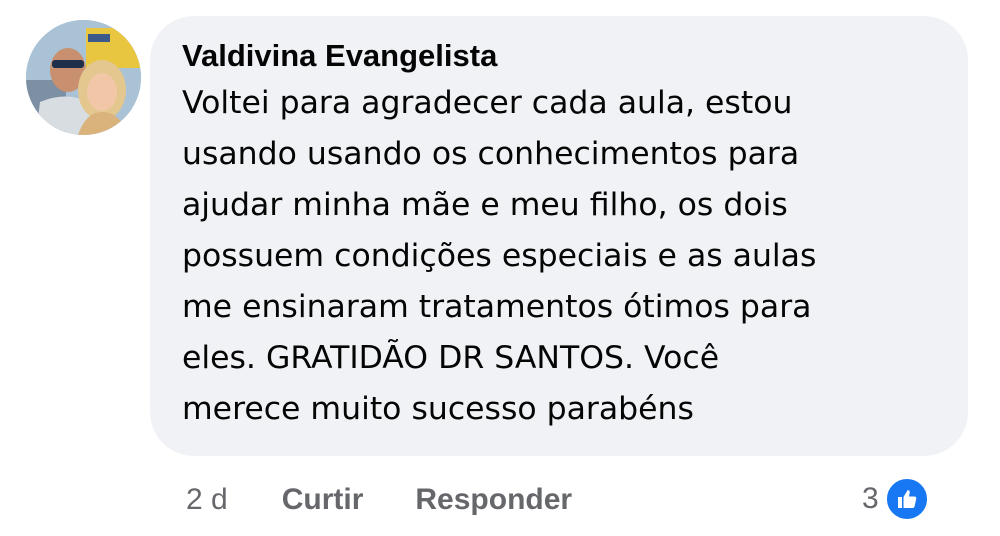 Image resolution: width=1000 pixels, height=536 pixels. I want to click on comment-line: me ensinaram tratamentos ótimos para, so click(497, 307).